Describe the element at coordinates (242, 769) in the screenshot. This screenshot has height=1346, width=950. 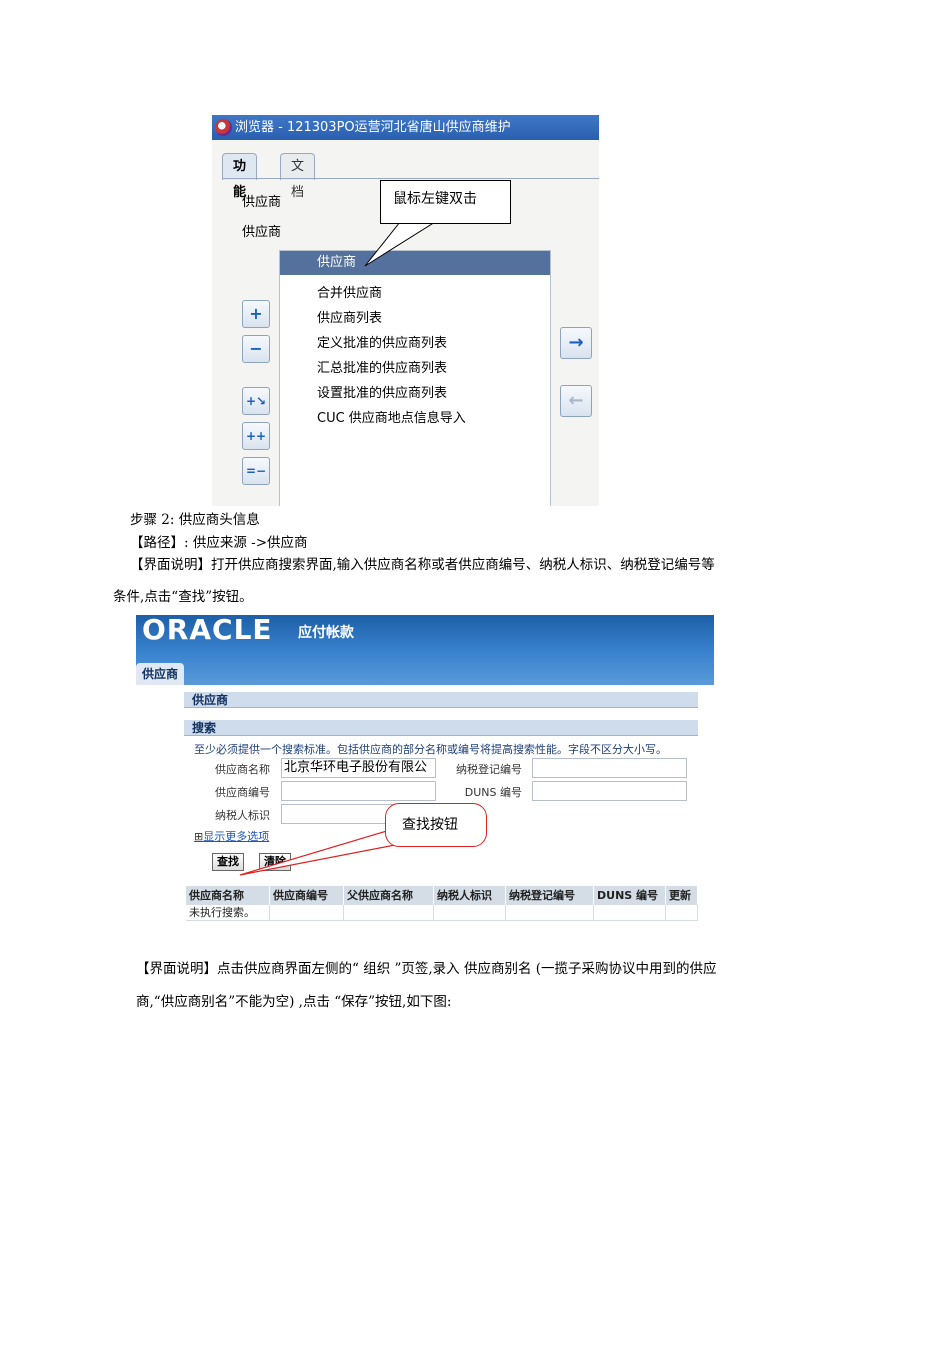
I see `supplier-name-label: 供应商名称` at that location.